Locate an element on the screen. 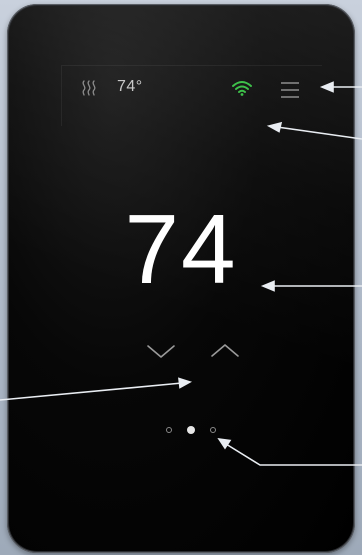 This screenshot has width=362, height=555. setpoint-temperature: 74 is located at coordinates (181, 249).